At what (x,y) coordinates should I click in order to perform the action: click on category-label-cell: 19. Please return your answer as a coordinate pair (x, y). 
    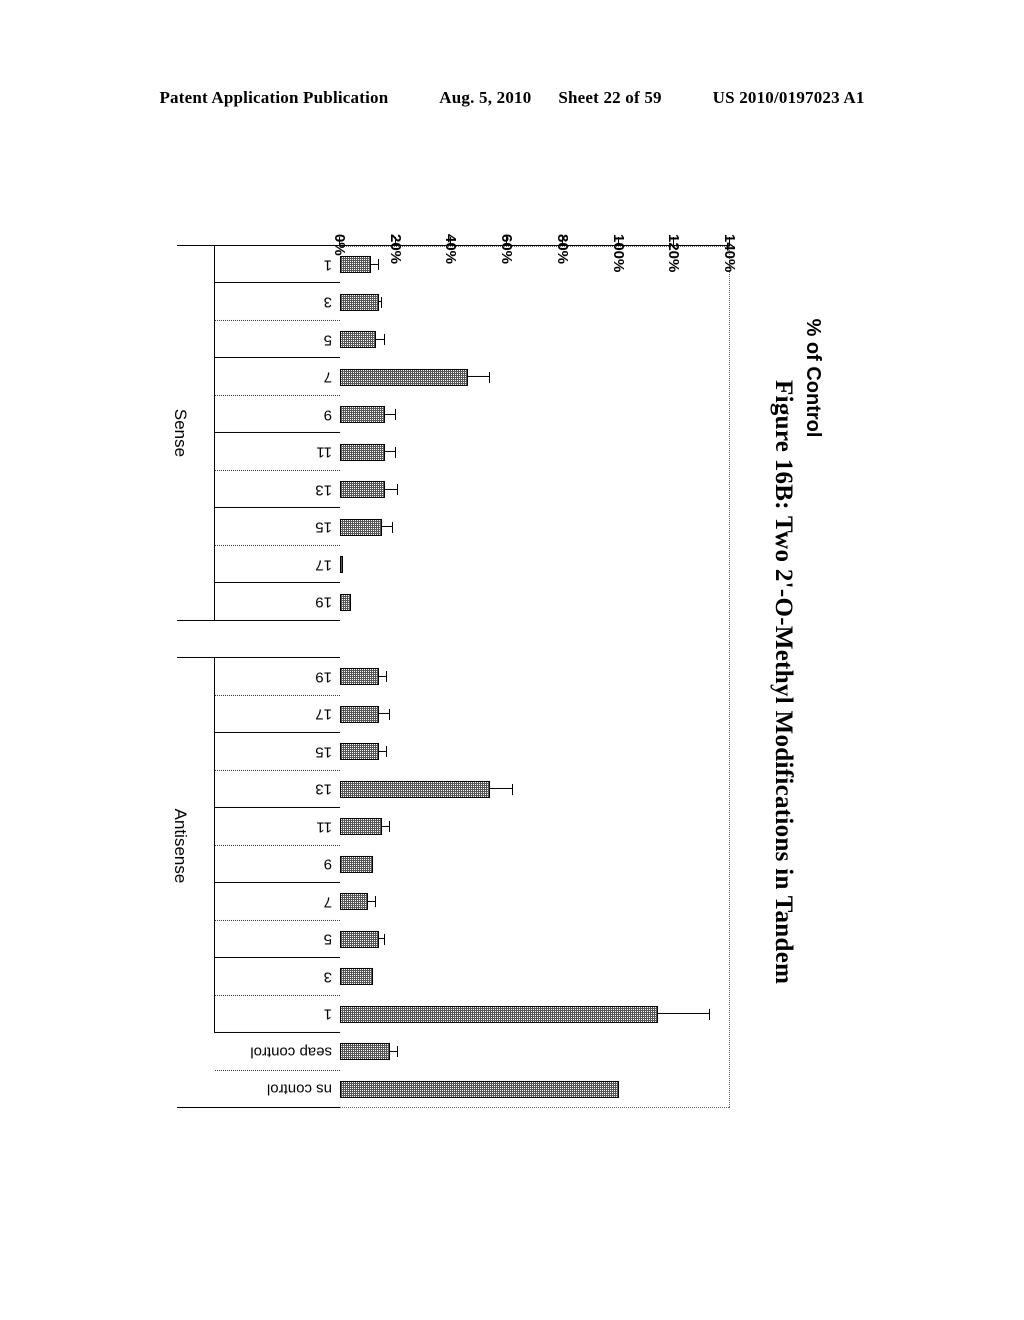
    Looking at the image, I should click on (277, 601).